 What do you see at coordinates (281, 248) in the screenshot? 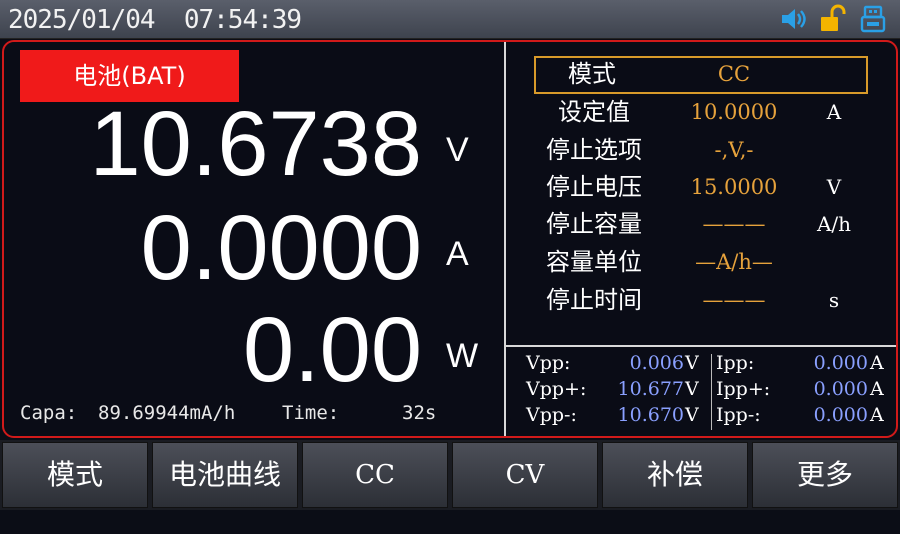
I see `current-reading: 0.0000` at bounding box center [281, 248].